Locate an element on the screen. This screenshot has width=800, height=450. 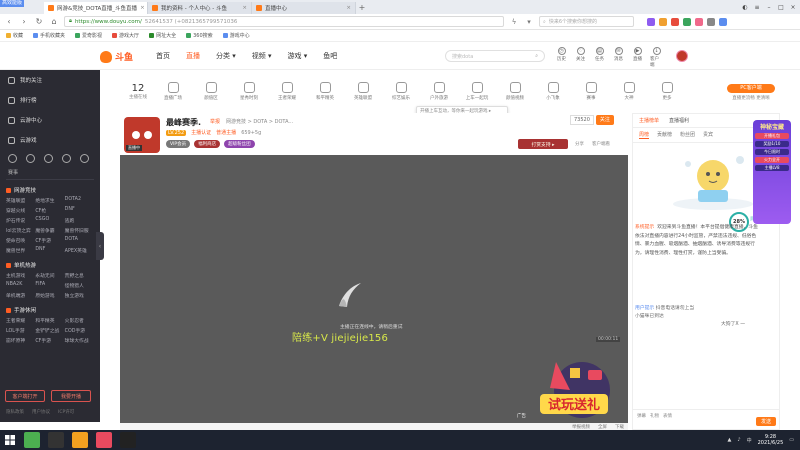
sidebar-link: 英雄联盟 is located at coordinates (20, 200).